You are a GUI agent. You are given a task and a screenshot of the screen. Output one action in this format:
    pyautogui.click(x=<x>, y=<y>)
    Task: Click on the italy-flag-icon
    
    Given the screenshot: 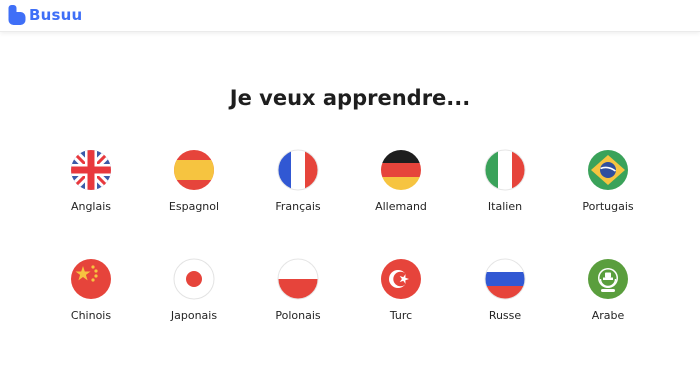 What is the action you would take?
    pyautogui.click(x=505, y=170)
    